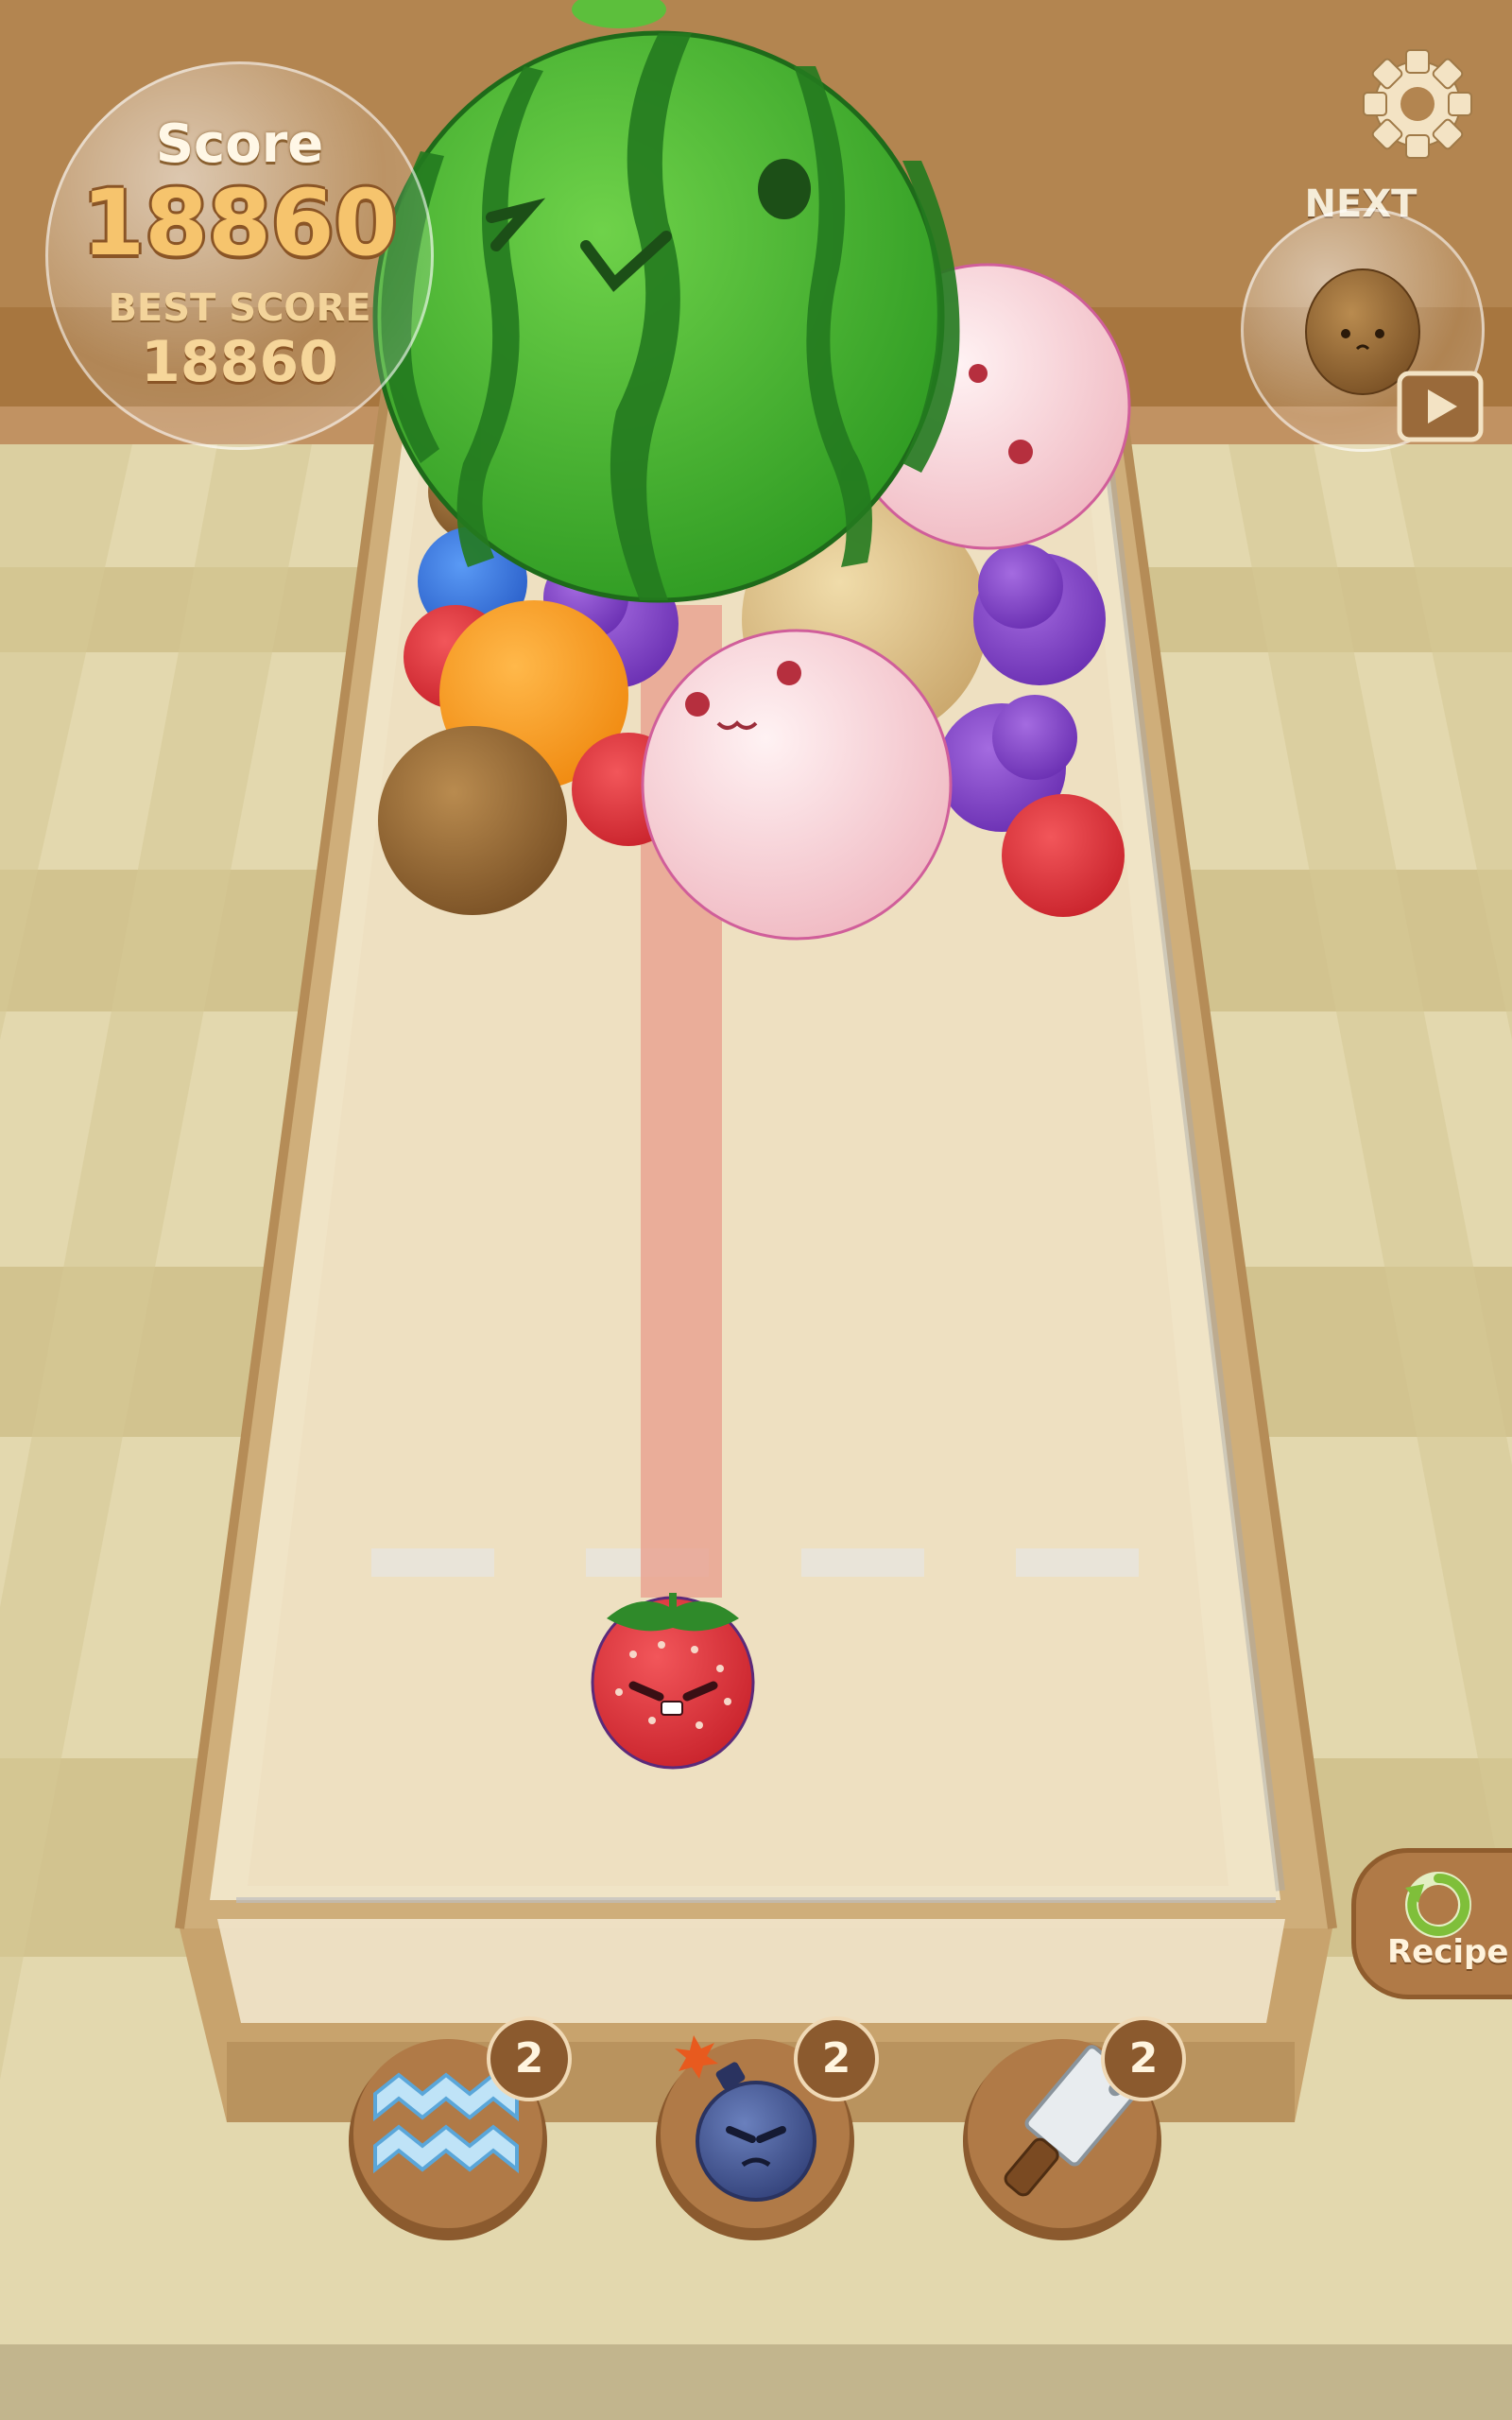 Image resolution: width=1512 pixels, height=2420 pixels. What do you see at coordinates (529, 2058) in the screenshot?
I see `wave-tool-count: 2` at bounding box center [529, 2058].